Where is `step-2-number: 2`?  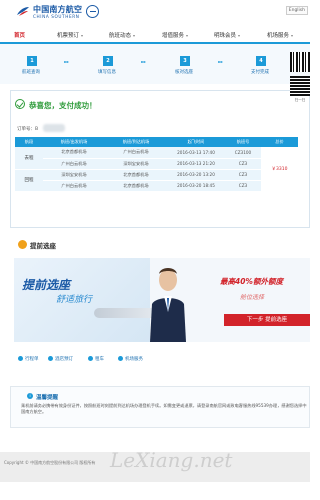 step-2-number: 2 is located at coordinates (108, 61).